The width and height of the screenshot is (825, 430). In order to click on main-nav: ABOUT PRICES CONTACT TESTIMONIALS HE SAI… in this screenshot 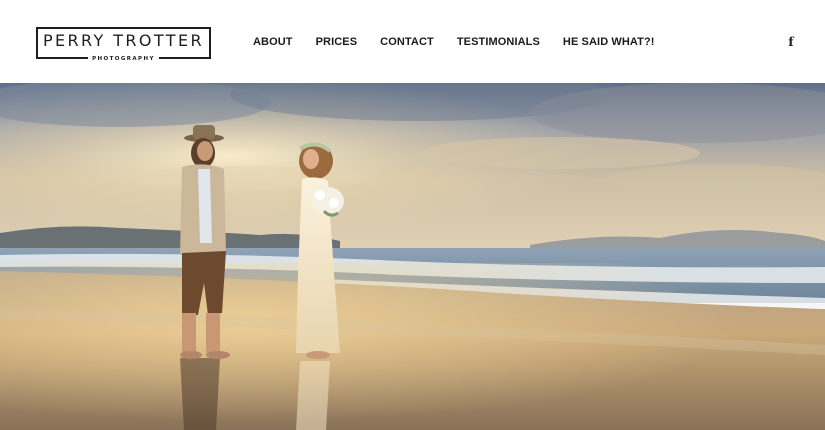, I will do `click(454, 42)`.